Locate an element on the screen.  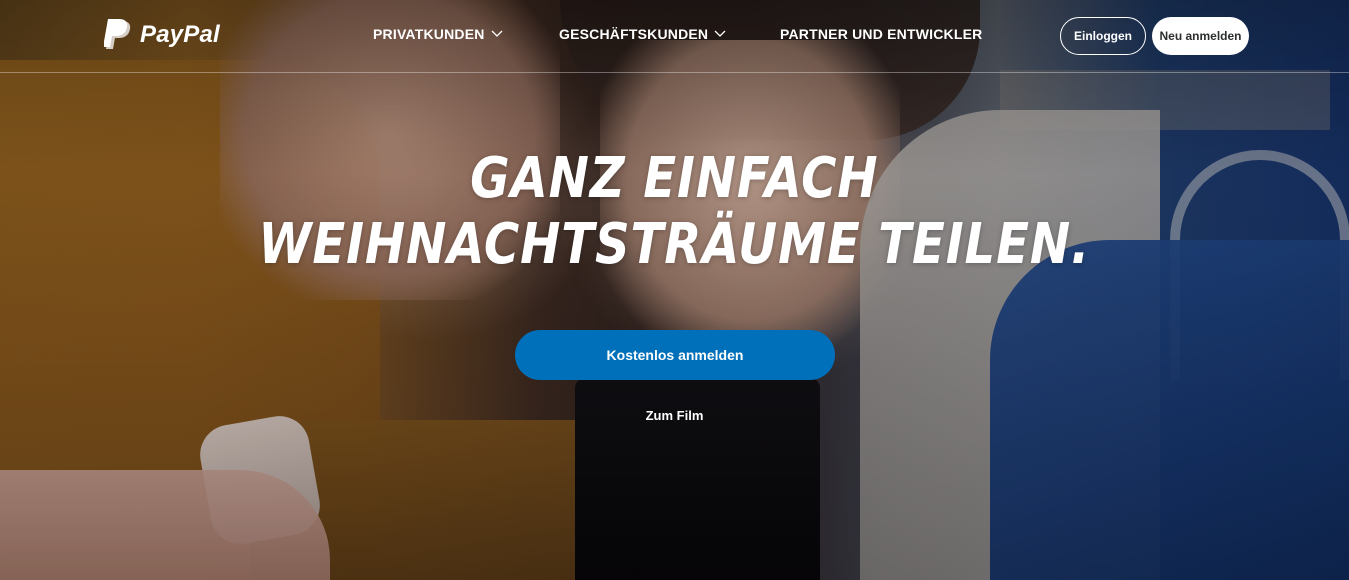
hero-headline-line1: GANZ EINFACH is located at coordinates (674, 178).